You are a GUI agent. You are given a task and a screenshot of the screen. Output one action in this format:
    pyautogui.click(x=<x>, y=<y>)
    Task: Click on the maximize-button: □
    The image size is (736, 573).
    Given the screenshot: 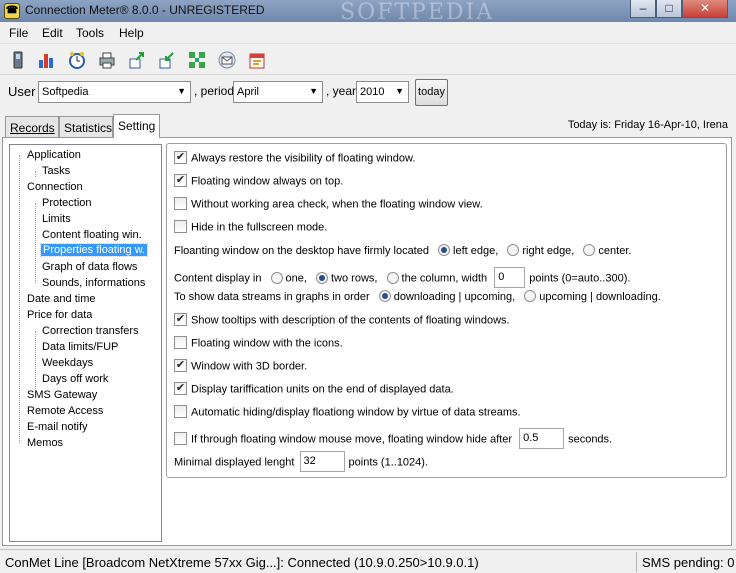 What is the action you would take?
    pyautogui.click(x=669, y=9)
    